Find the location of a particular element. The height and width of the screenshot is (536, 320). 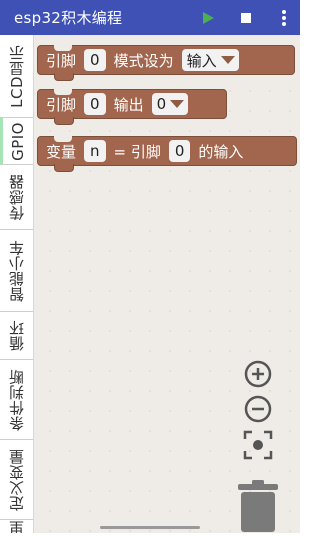

category-lcd: LCD显示 is located at coordinates (16, 76).